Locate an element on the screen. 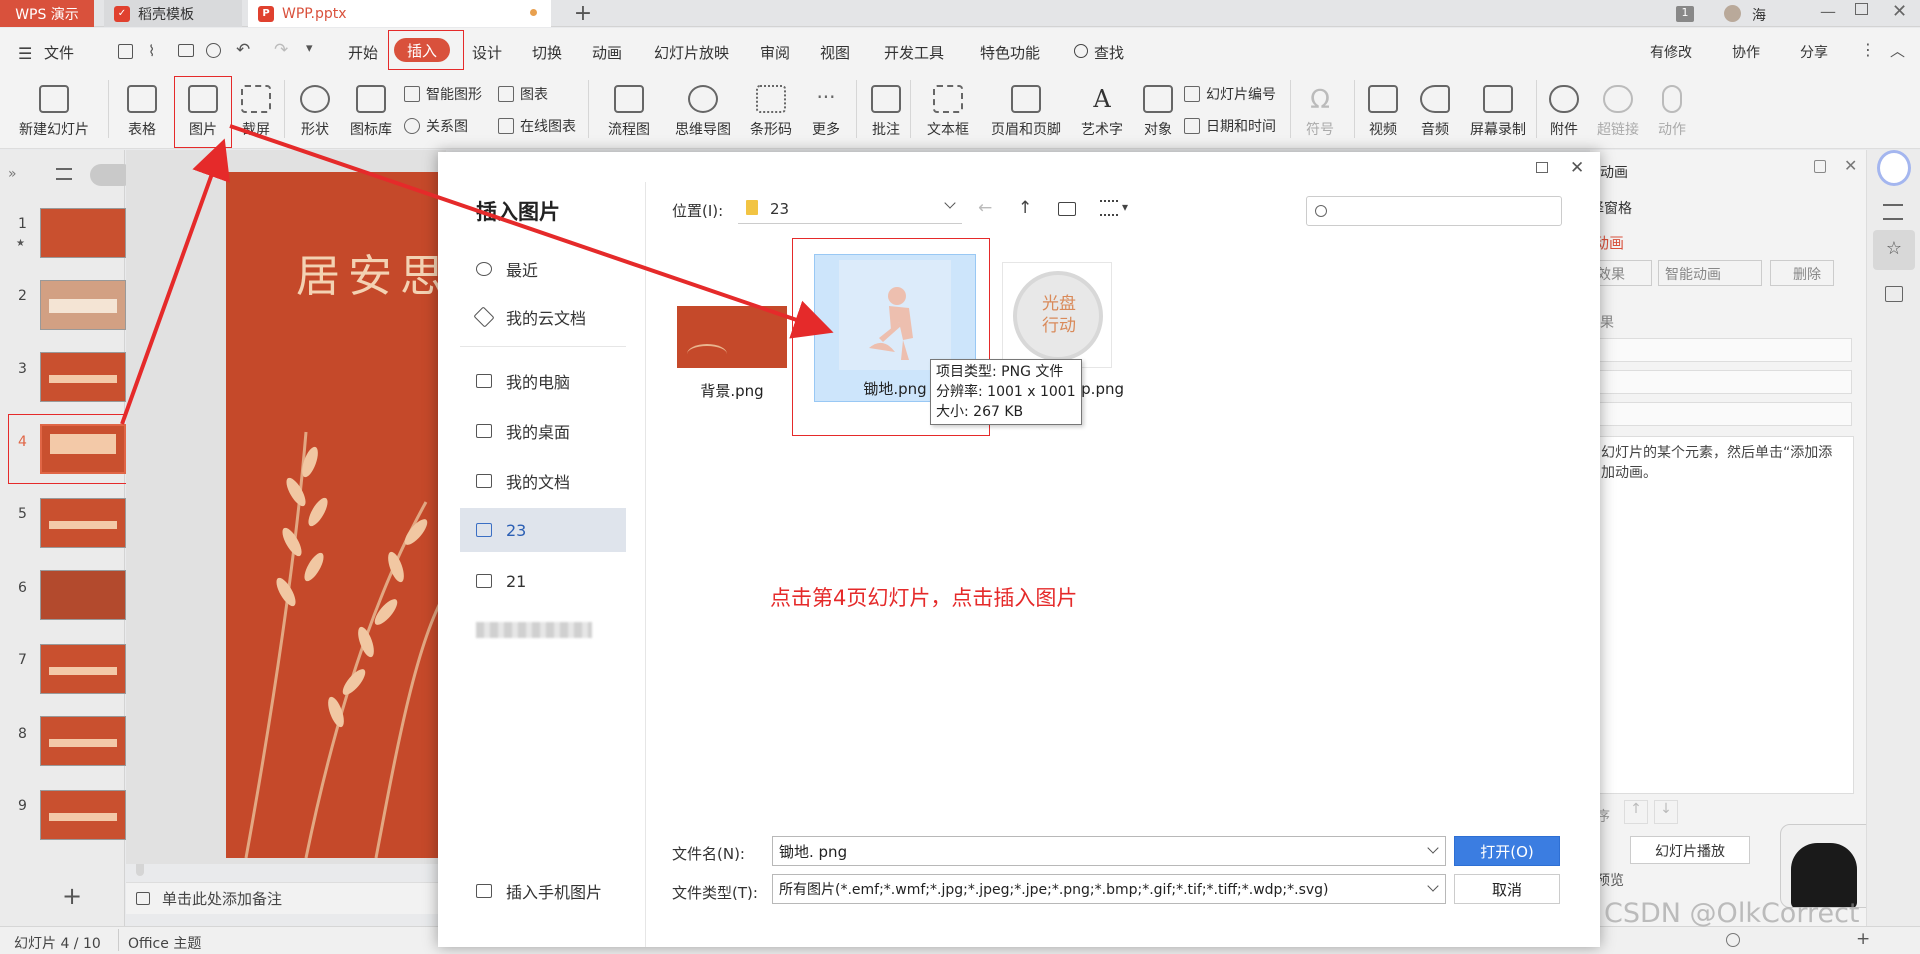 Image resolution: width=1920 pixels, height=954 pixels. arrow-to-picture is located at coordinates (175, 281).